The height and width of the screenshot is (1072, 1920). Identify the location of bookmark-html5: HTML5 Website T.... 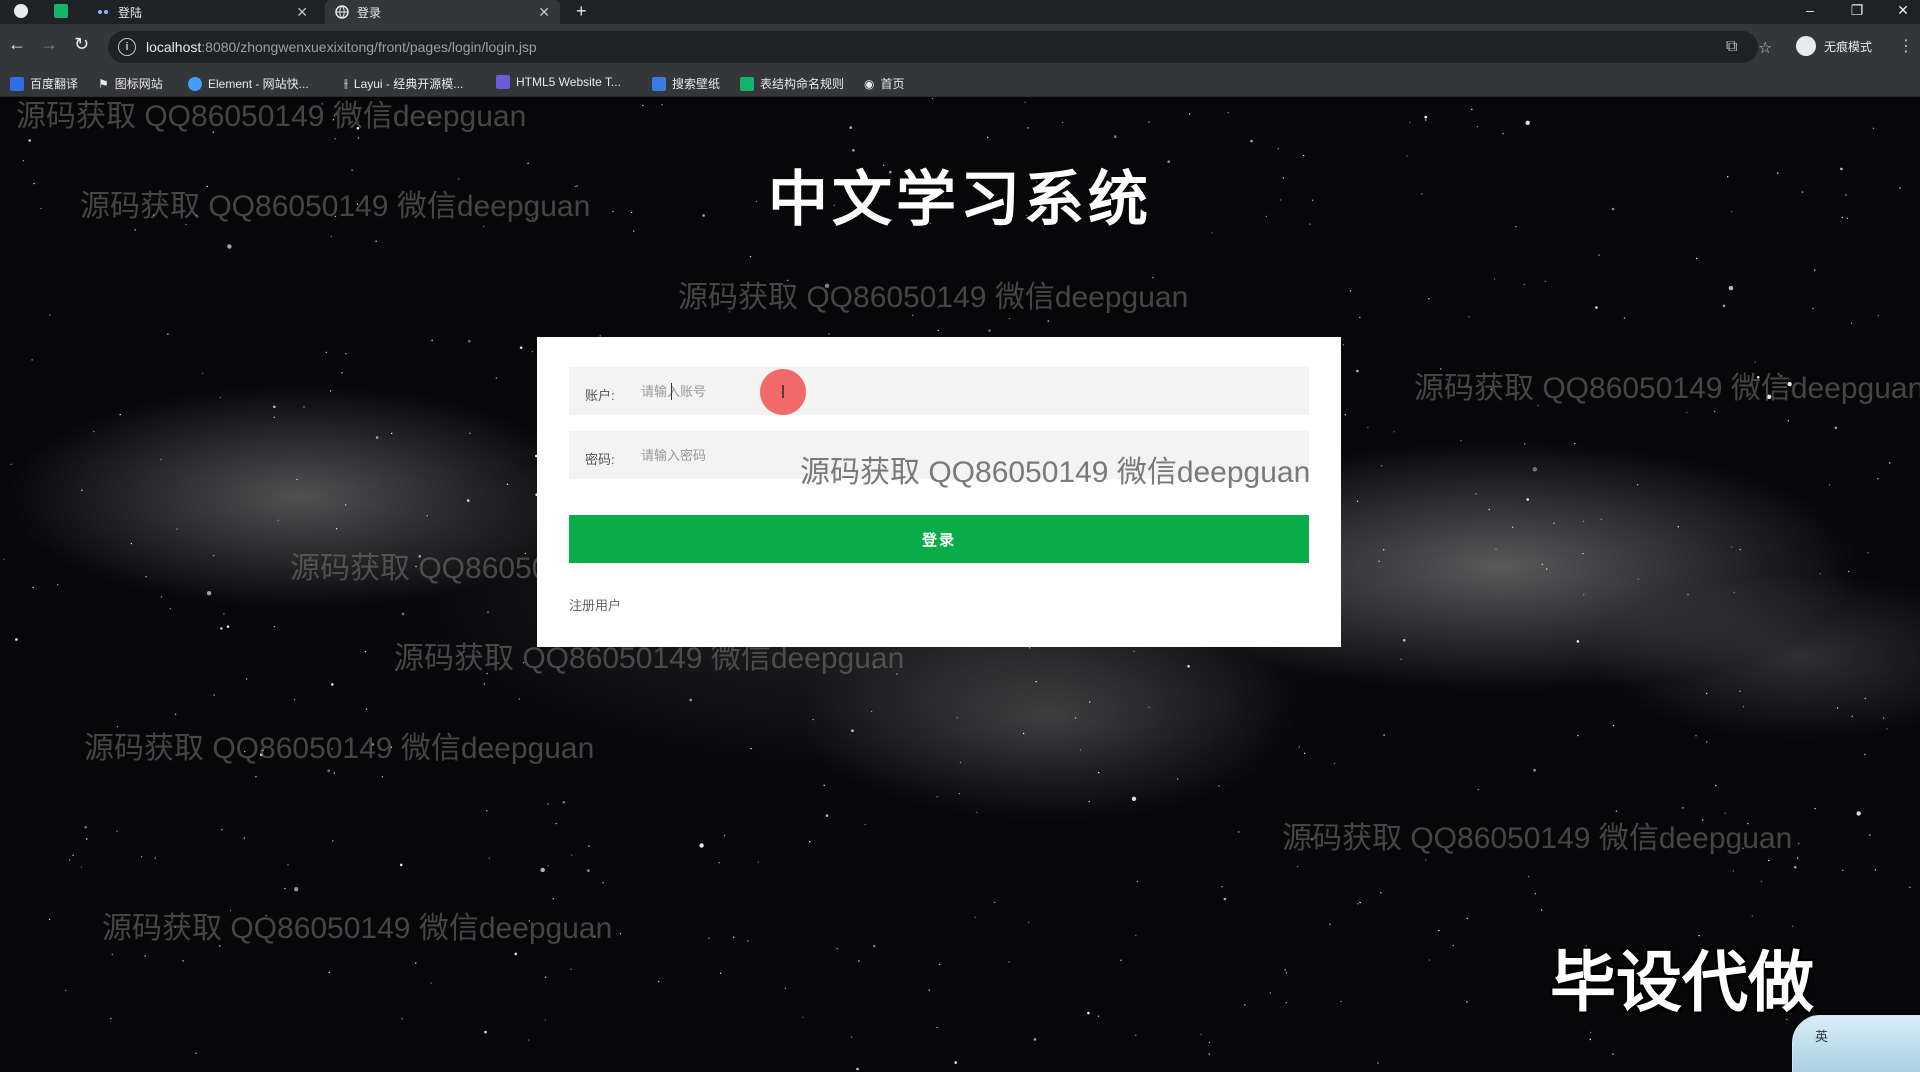
(558, 82).